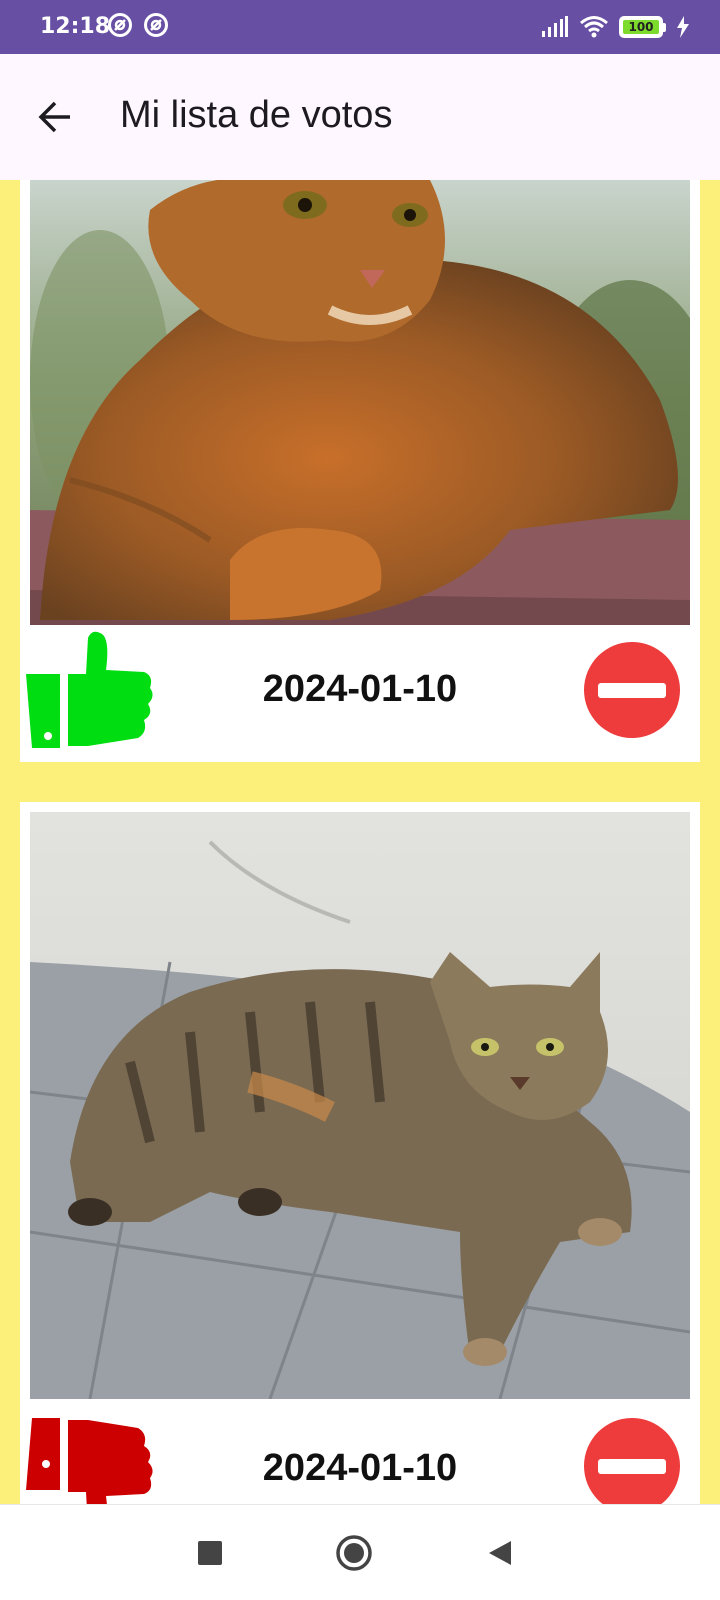 Image resolution: width=720 pixels, height=1600 pixels. I want to click on recents-square-icon, so click(210, 1553).